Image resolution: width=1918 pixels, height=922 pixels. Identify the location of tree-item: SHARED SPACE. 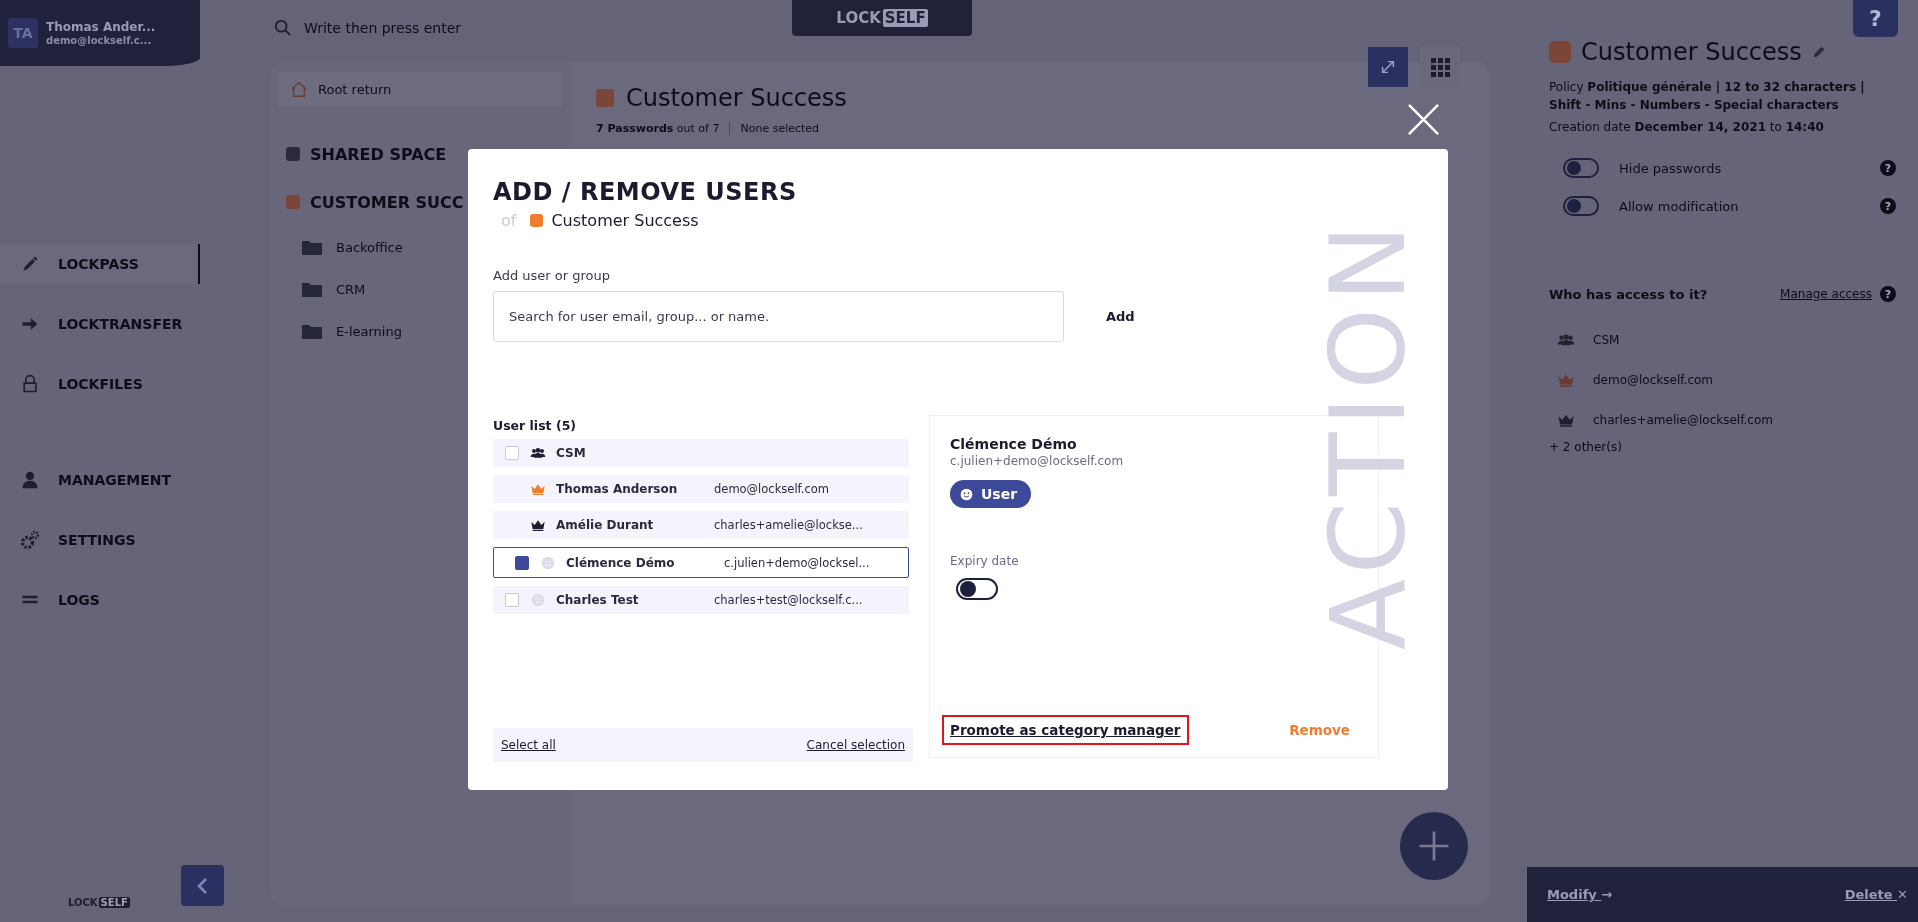
(420, 154).